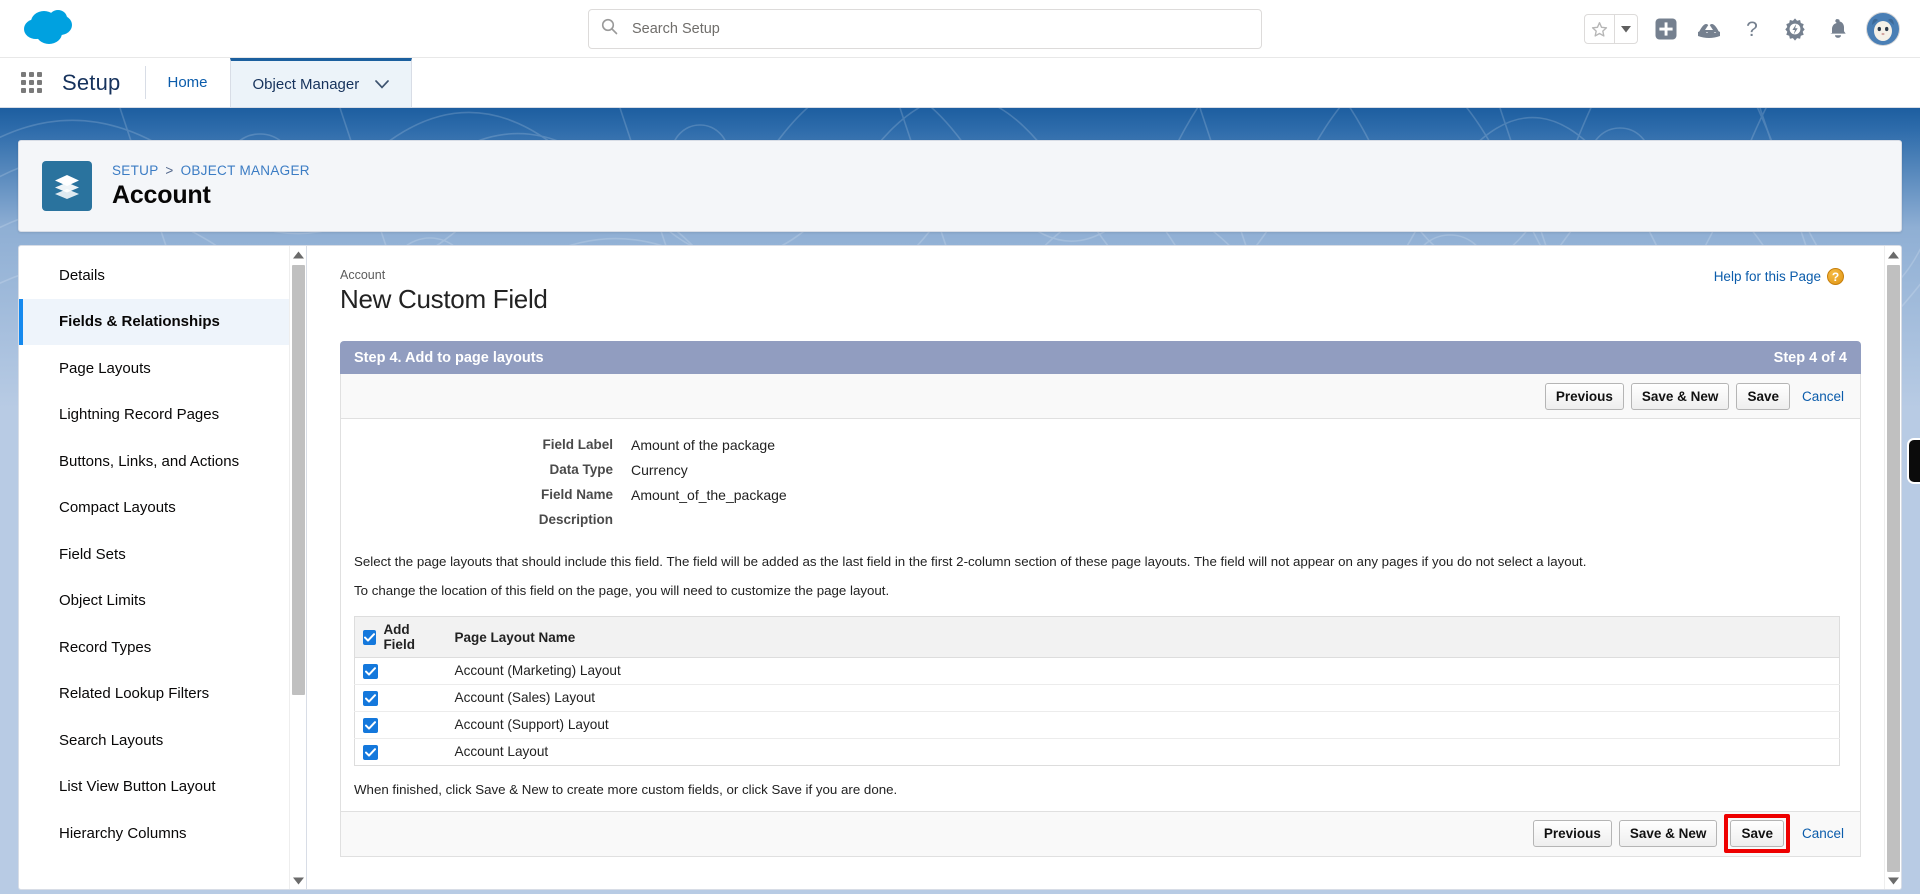 This screenshot has height=894, width=1920. Describe the element at coordinates (1584, 396) in the screenshot. I see `previous-button-top: Previous` at that location.